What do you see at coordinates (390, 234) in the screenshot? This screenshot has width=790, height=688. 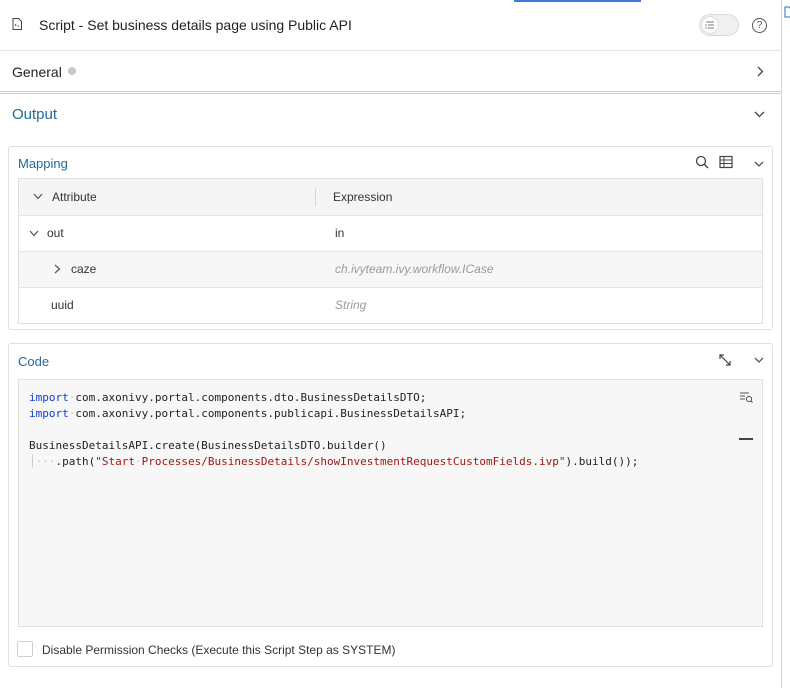 I see `table-row: out in` at bounding box center [390, 234].